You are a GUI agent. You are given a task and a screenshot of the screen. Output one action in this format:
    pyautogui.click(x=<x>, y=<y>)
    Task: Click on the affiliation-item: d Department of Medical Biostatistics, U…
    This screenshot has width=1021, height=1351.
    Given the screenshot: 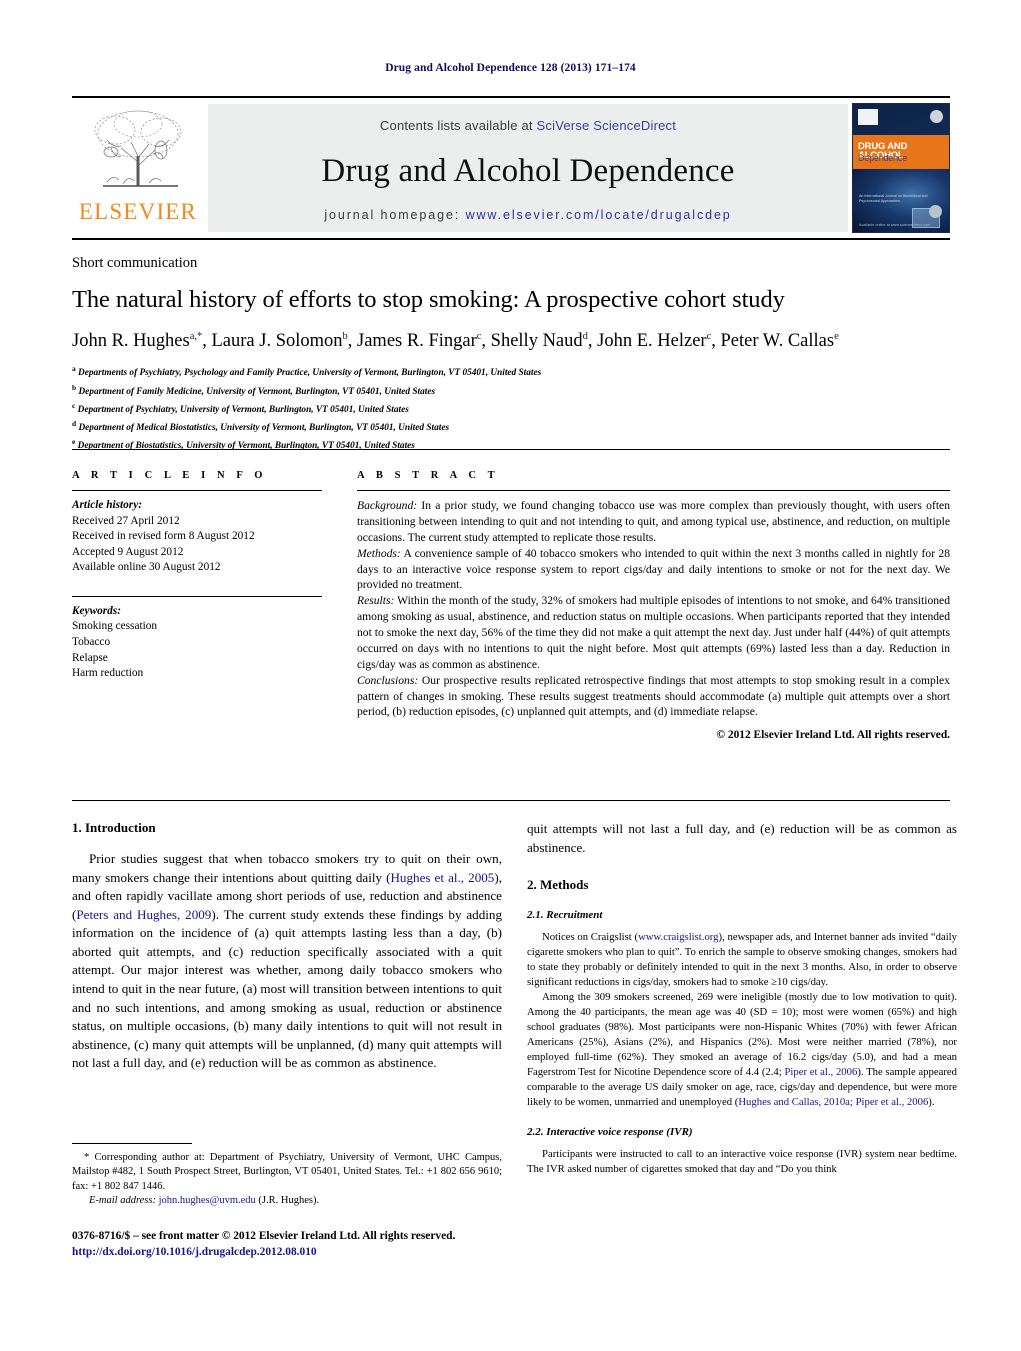 What is the action you would take?
    pyautogui.click(x=261, y=425)
    